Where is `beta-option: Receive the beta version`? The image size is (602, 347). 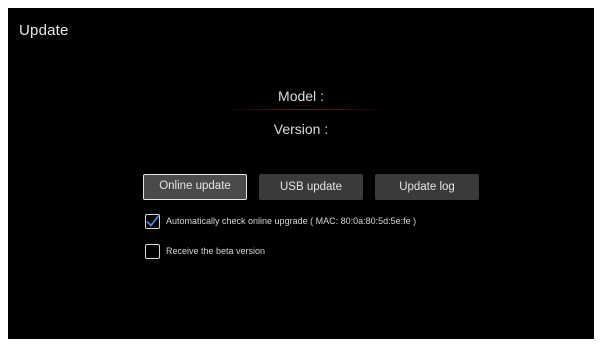
beta-option: Receive the beta version is located at coordinates (205, 251).